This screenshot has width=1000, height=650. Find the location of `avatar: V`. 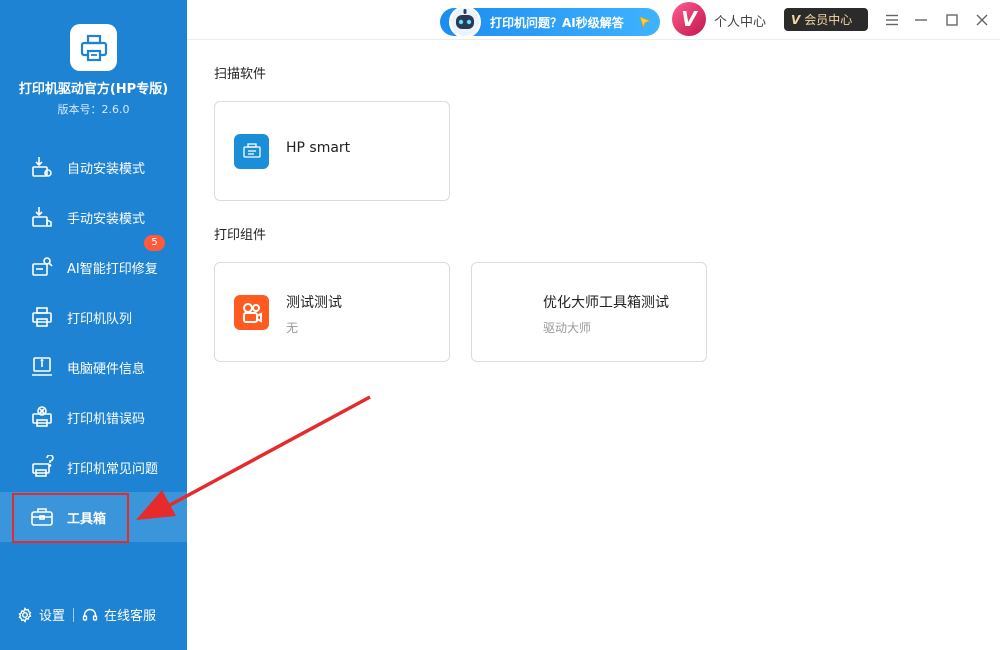

avatar: V is located at coordinates (689, 19).